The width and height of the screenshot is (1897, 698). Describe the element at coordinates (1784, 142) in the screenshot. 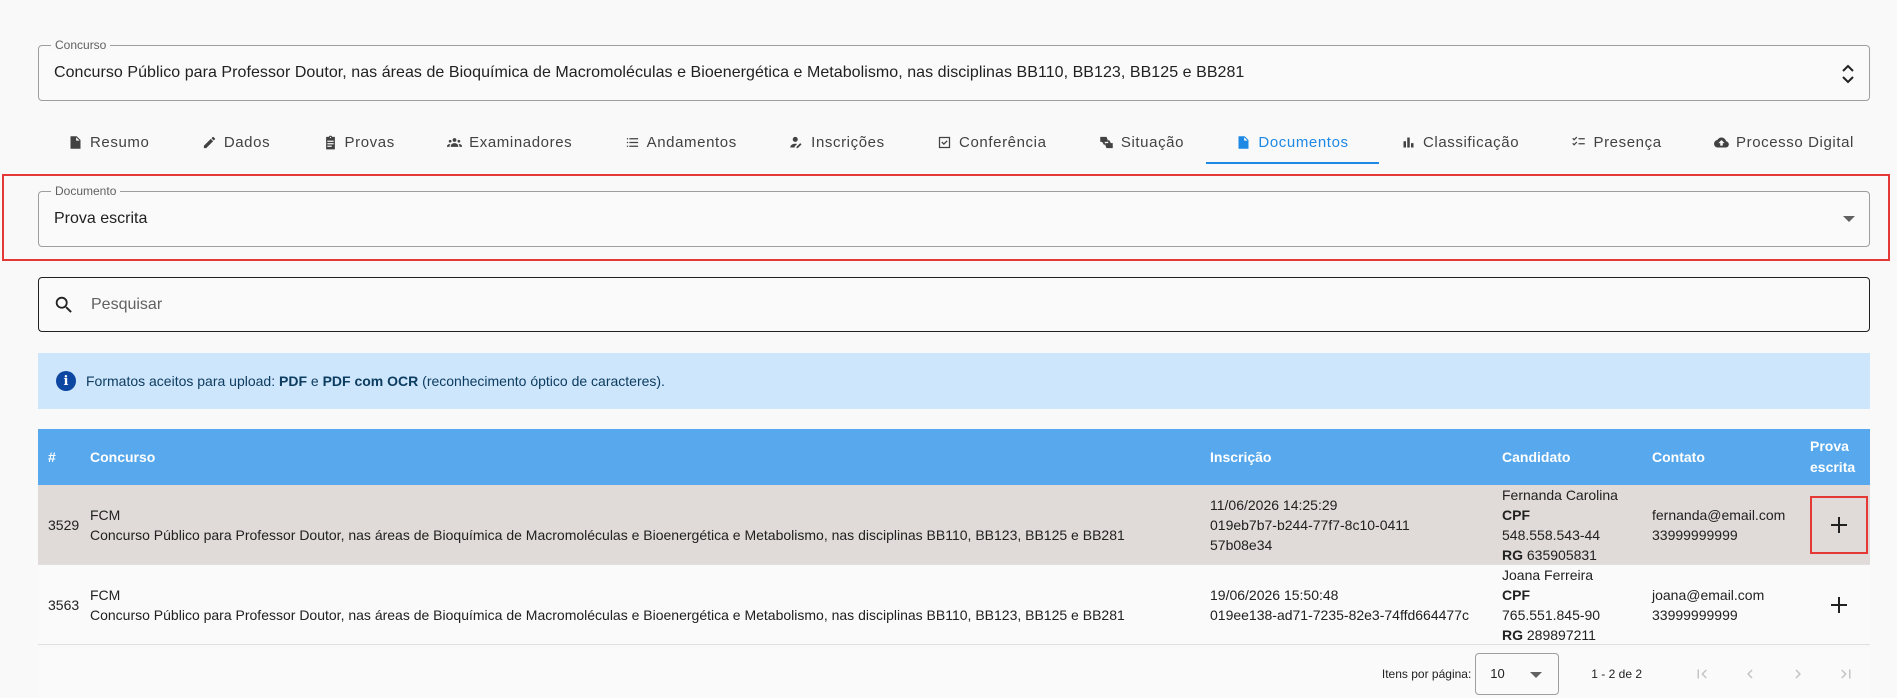

I see `tab-processo-digital: Processo Digital` at that location.